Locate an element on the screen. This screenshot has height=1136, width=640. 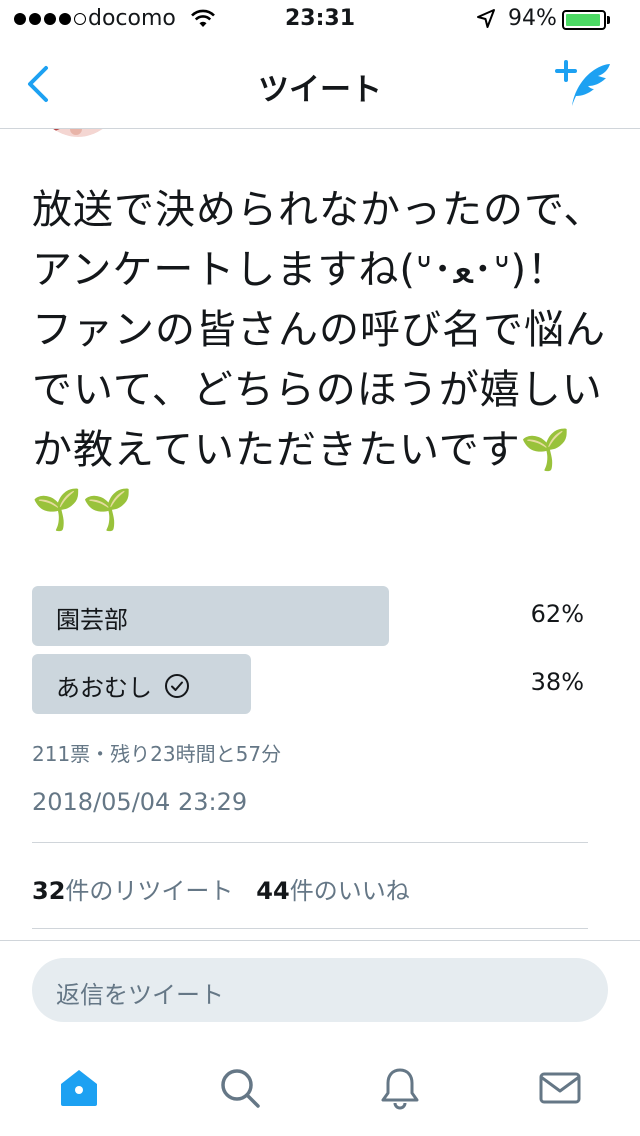
nav-bar: ツイート is located at coordinates (320, 84).